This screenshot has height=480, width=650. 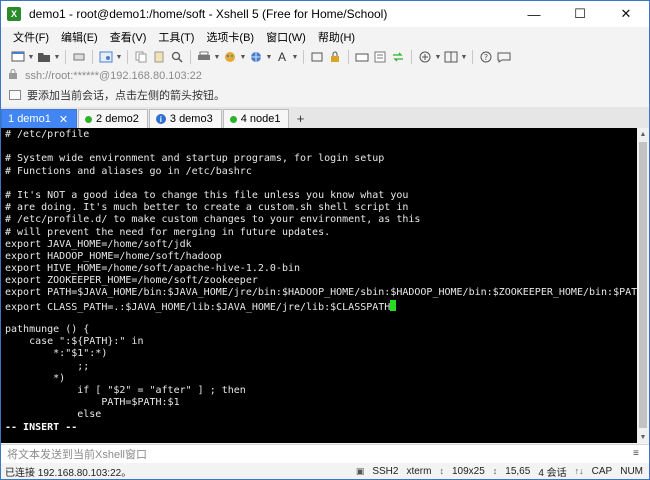 I want to click on color-scheme-dropdown-icon: ▼, so click(x=243, y=57).